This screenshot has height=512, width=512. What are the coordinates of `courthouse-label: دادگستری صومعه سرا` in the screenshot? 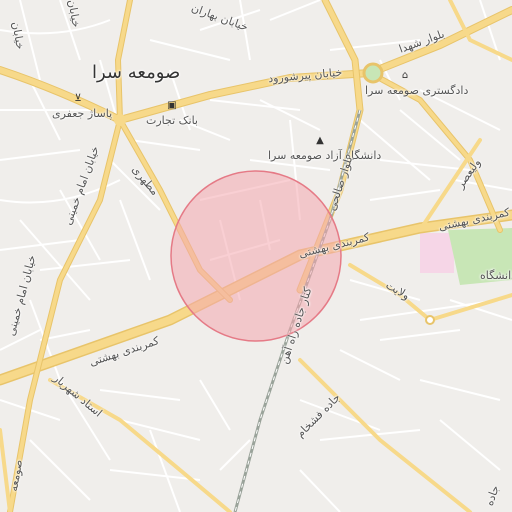 It's located at (416, 90).